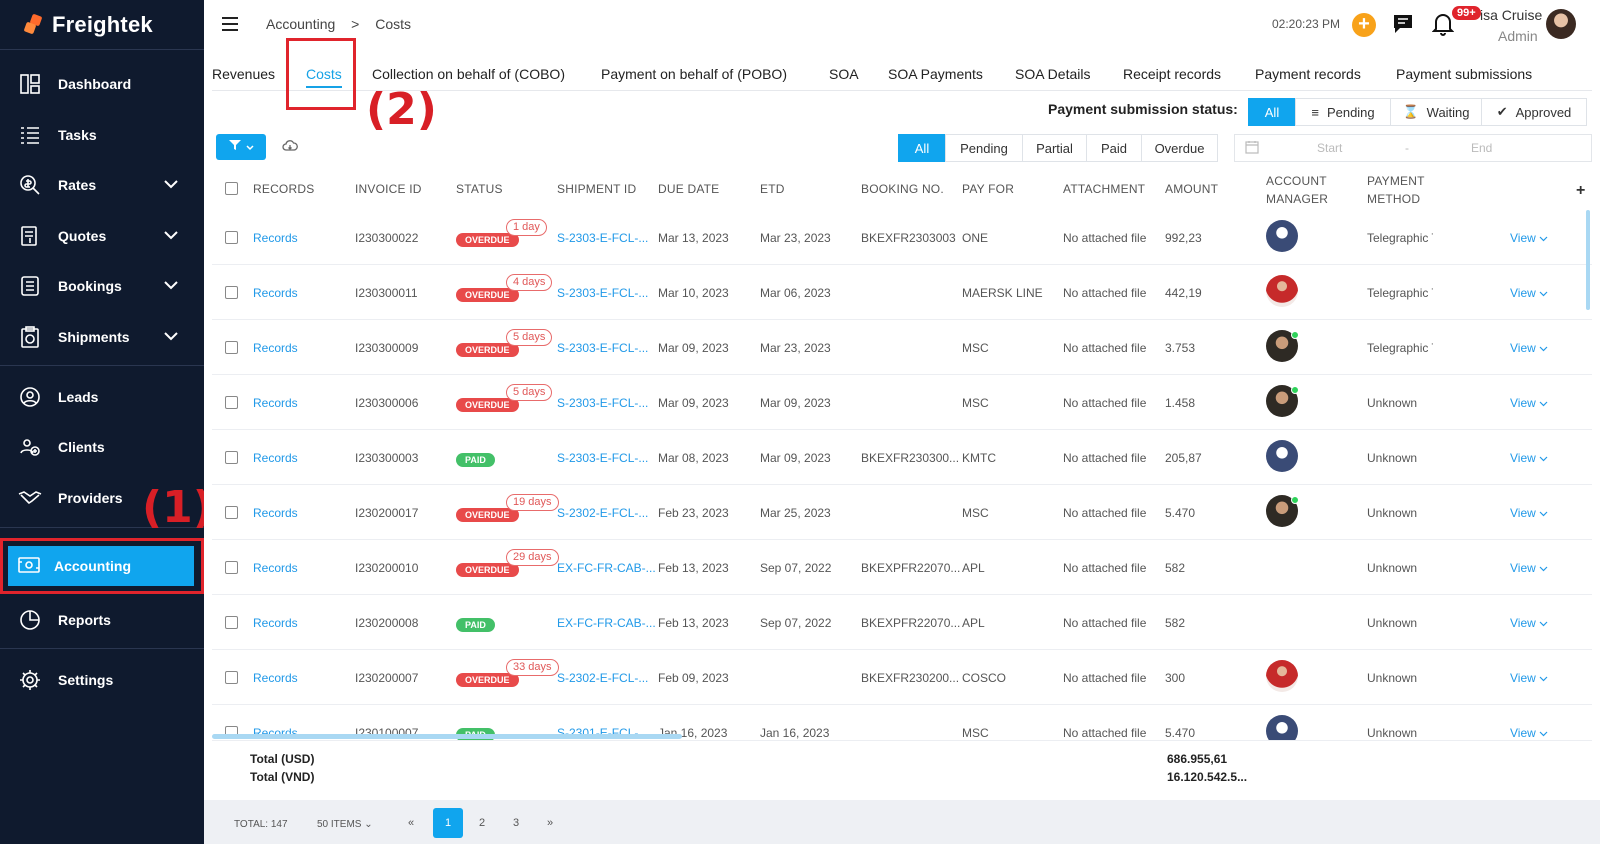  I want to click on status-all-button: All, so click(922, 148).